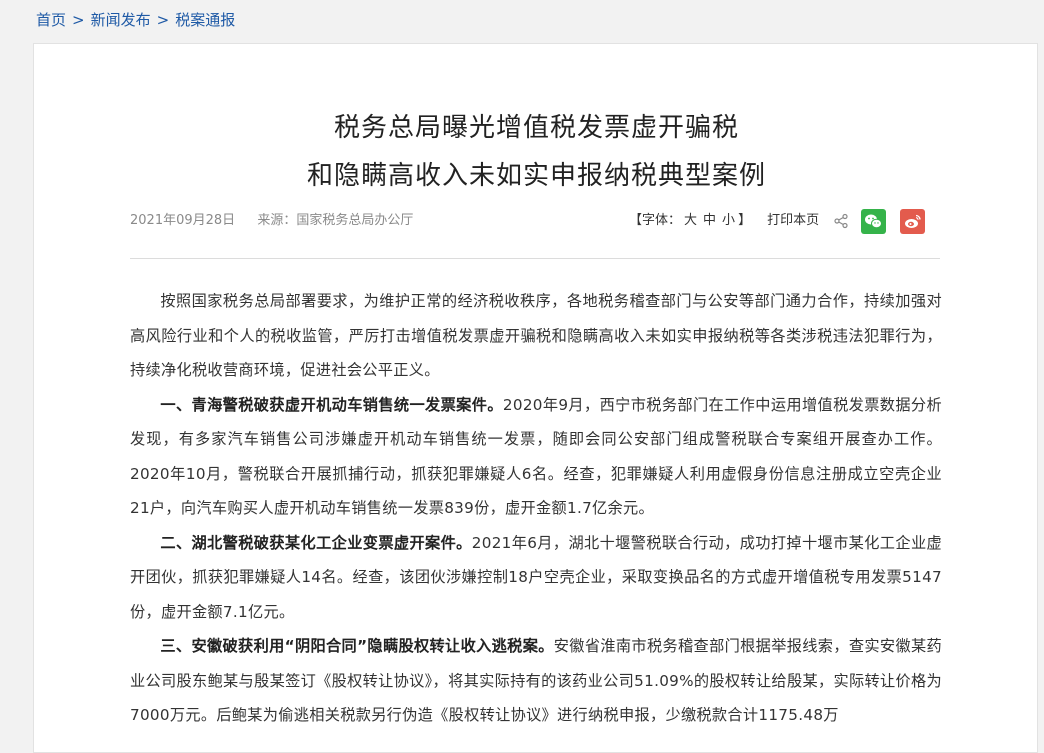 The height and width of the screenshot is (753, 1044). I want to click on title-line-1: 税务总局曝光增值税发票虚开骗税, so click(536, 128).